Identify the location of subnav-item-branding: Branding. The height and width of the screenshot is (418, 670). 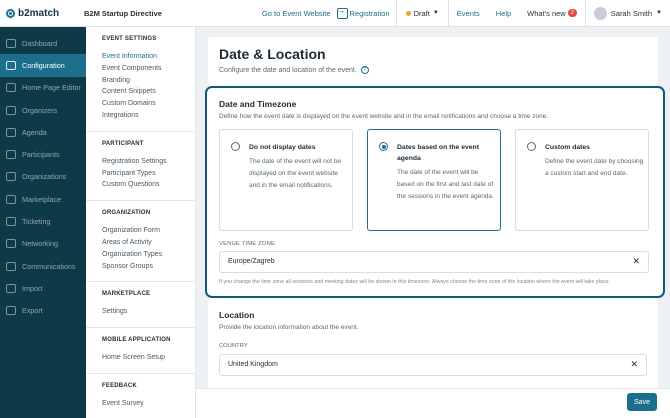
(148, 81).